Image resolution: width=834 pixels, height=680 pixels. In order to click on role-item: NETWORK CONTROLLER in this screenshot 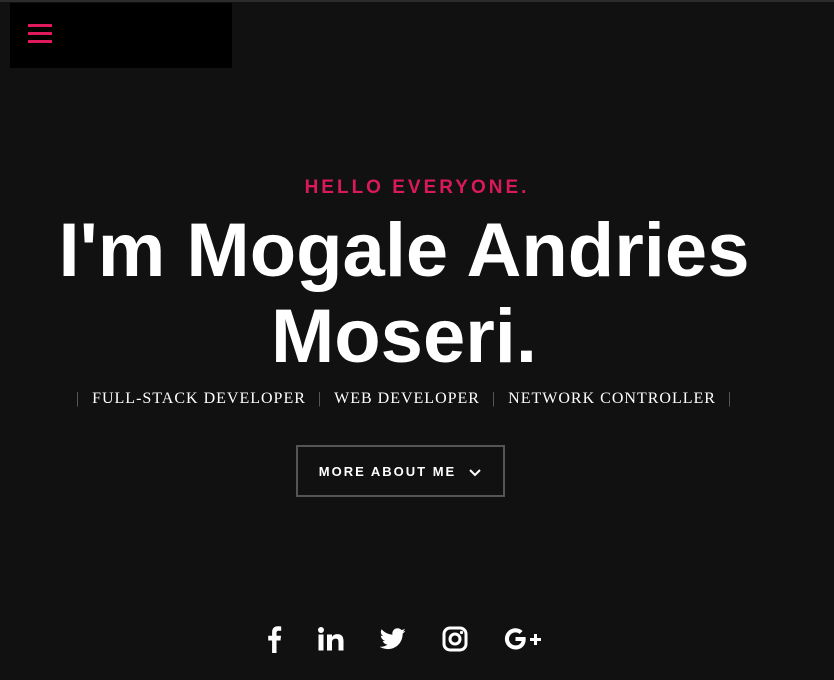, I will do `click(612, 398)`.